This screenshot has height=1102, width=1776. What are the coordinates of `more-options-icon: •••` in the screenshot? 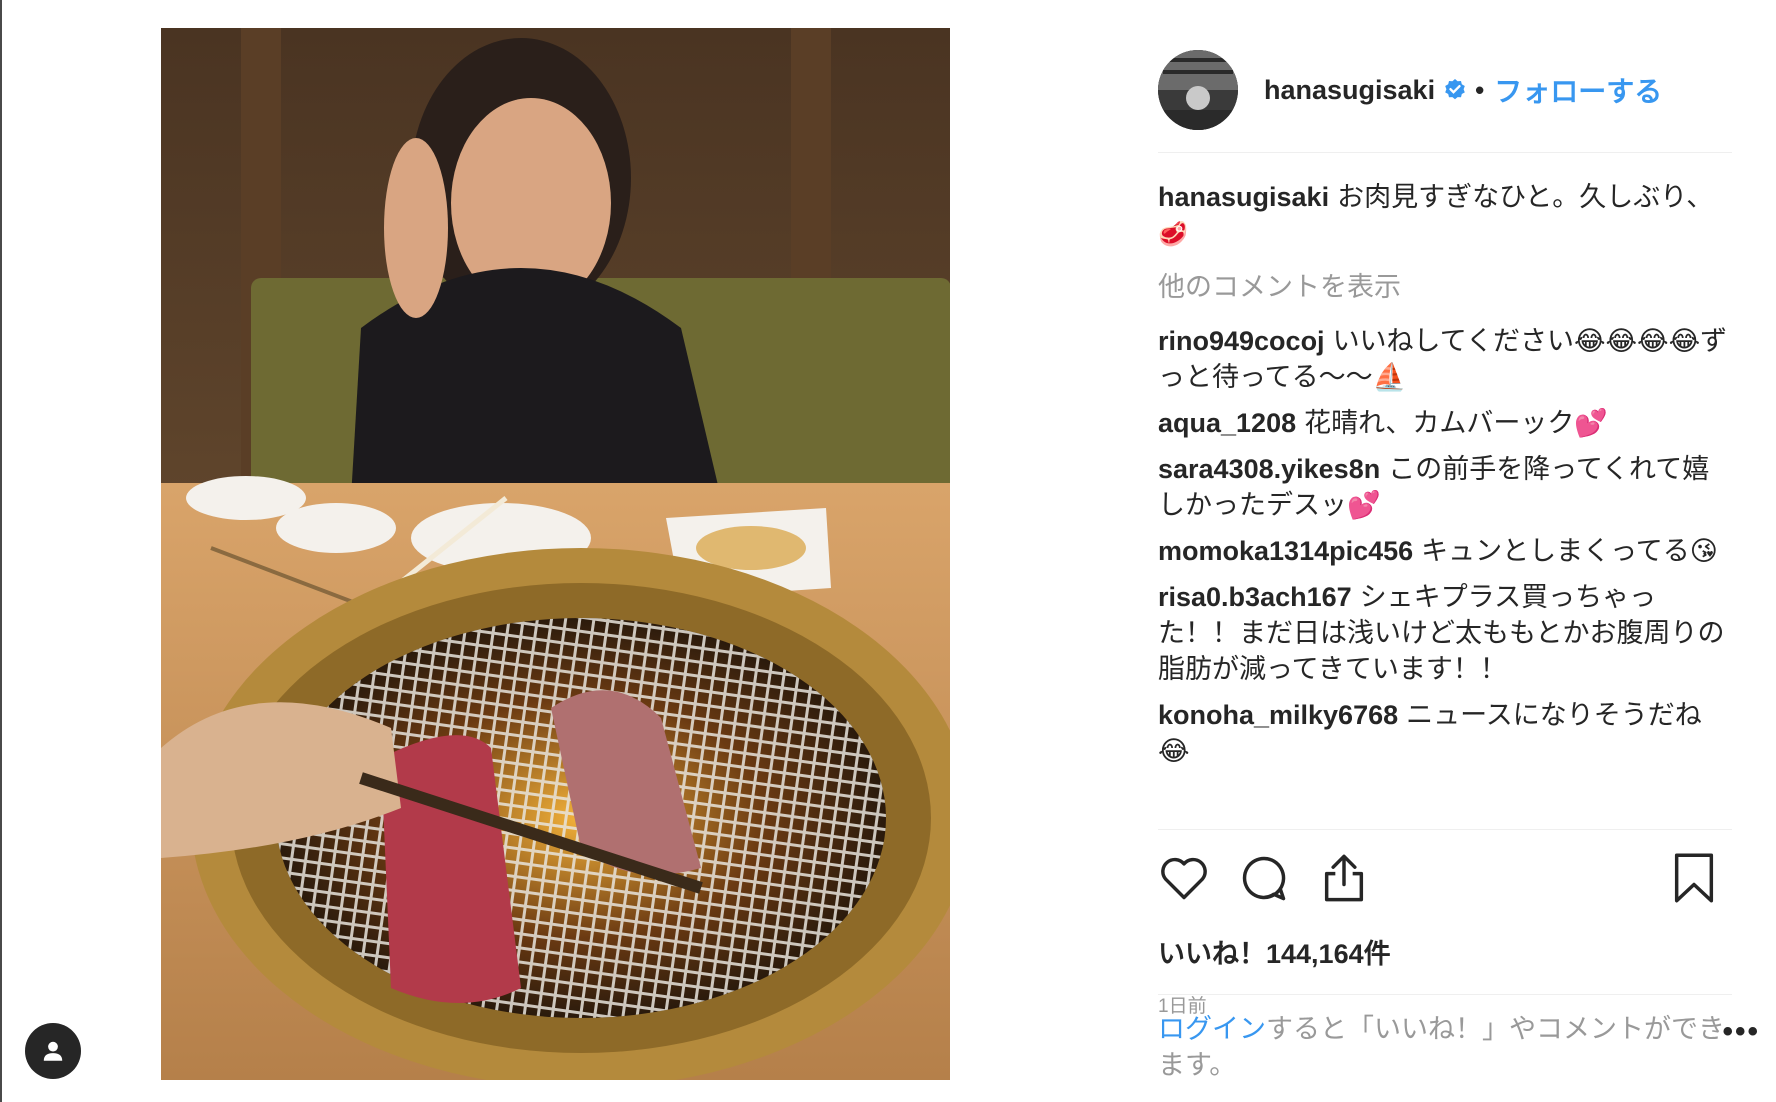 It's located at (1741, 1032).